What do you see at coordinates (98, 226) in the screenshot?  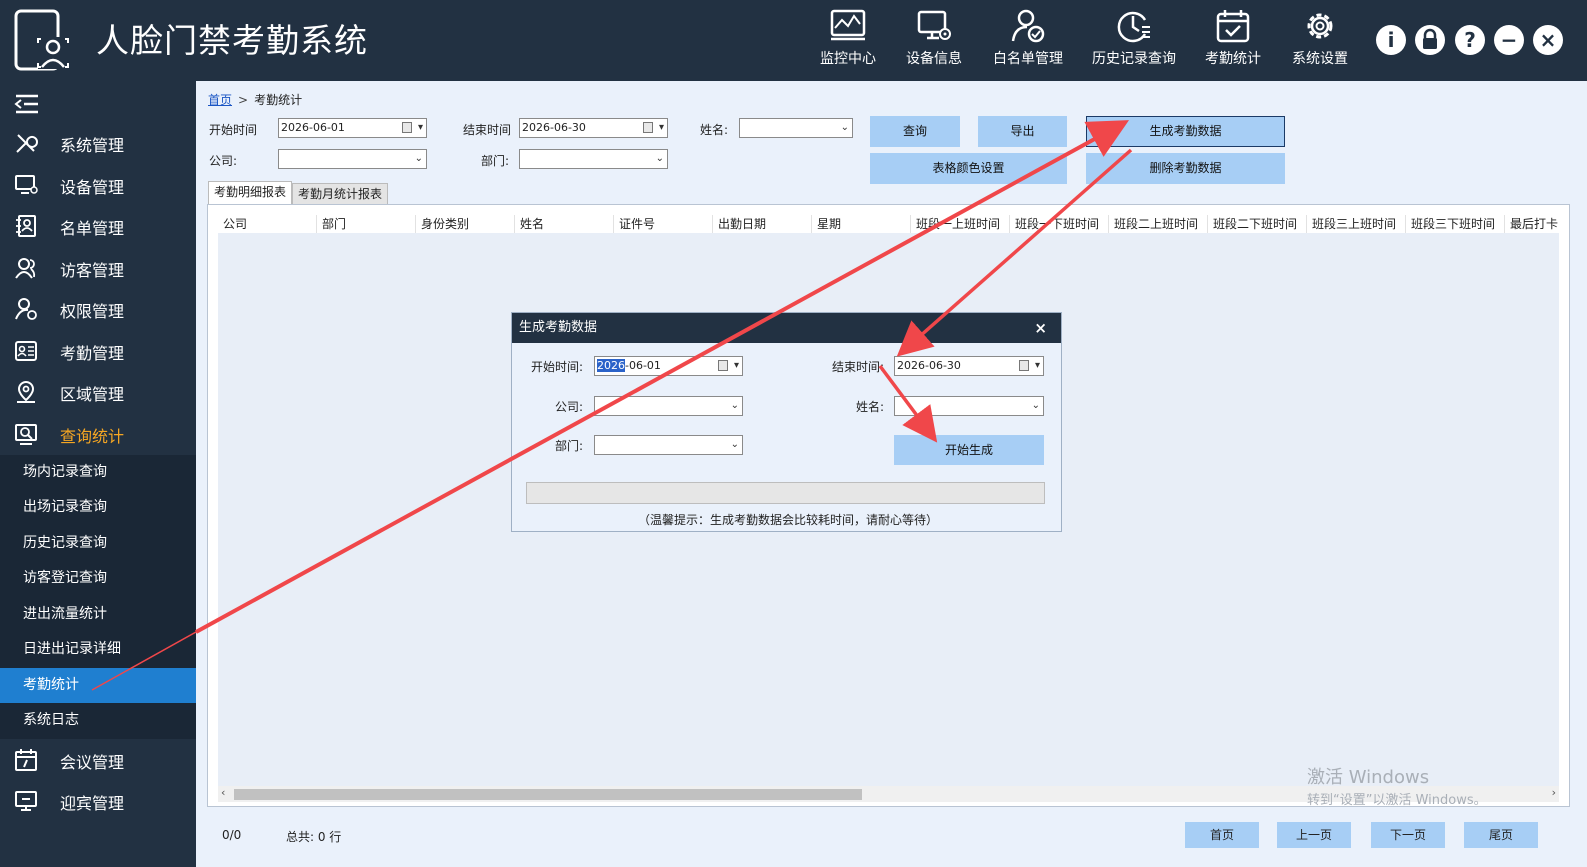 I see `sidebar-item-roster: 名单管理` at bounding box center [98, 226].